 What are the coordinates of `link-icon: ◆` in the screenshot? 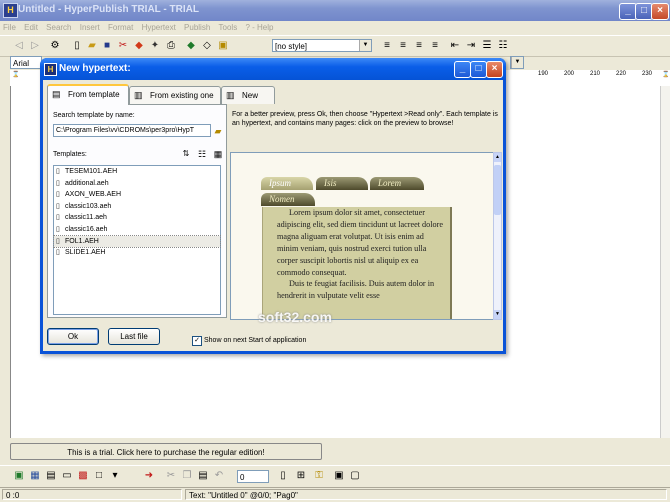 It's located at (139, 46).